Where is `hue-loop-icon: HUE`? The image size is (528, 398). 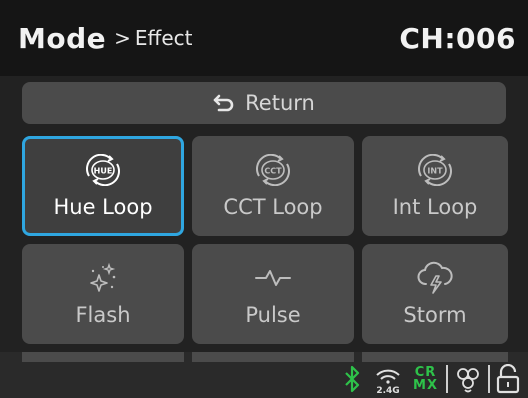
hue-loop-icon: HUE is located at coordinates (103, 170).